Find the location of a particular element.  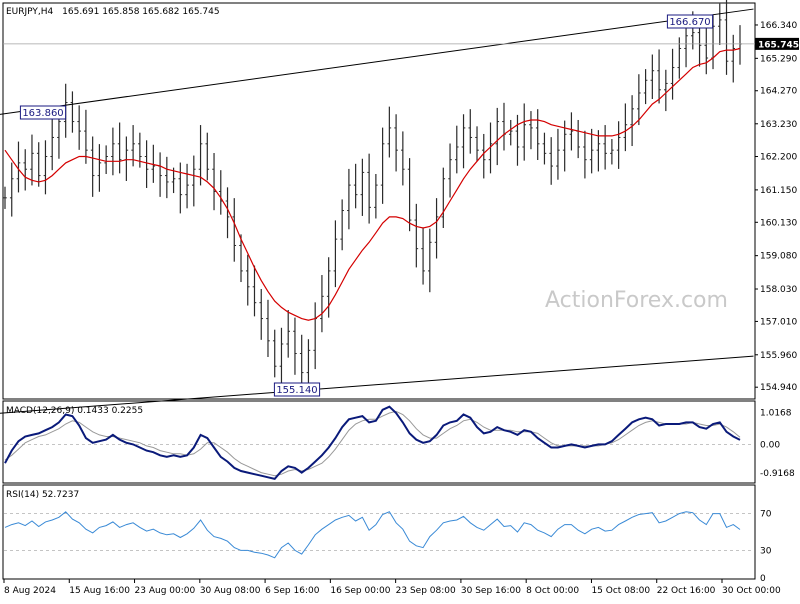

last-price-value: 165.745 is located at coordinates (778, 45).